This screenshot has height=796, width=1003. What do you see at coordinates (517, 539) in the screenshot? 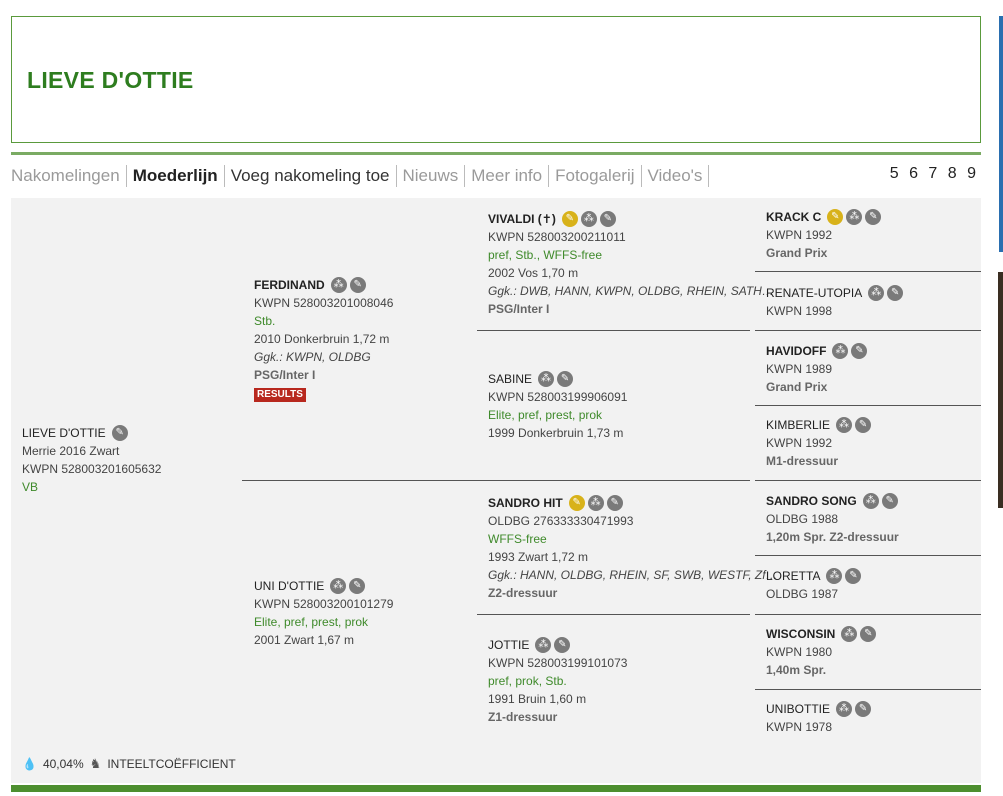
I see `ds-predicates: WFFS-free` at bounding box center [517, 539].